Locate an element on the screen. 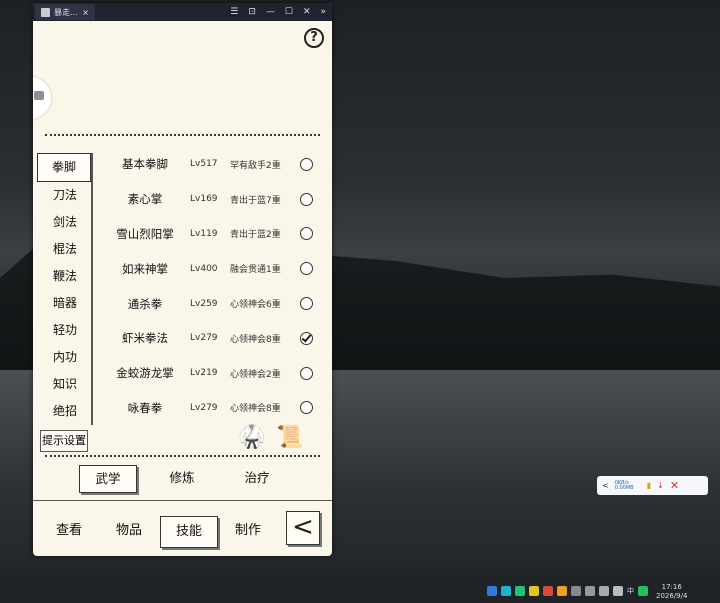 Image resolution: width=720 pixels, height=603 pixels. martial-artist-icon: 🥋 is located at coordinates (251, 437).